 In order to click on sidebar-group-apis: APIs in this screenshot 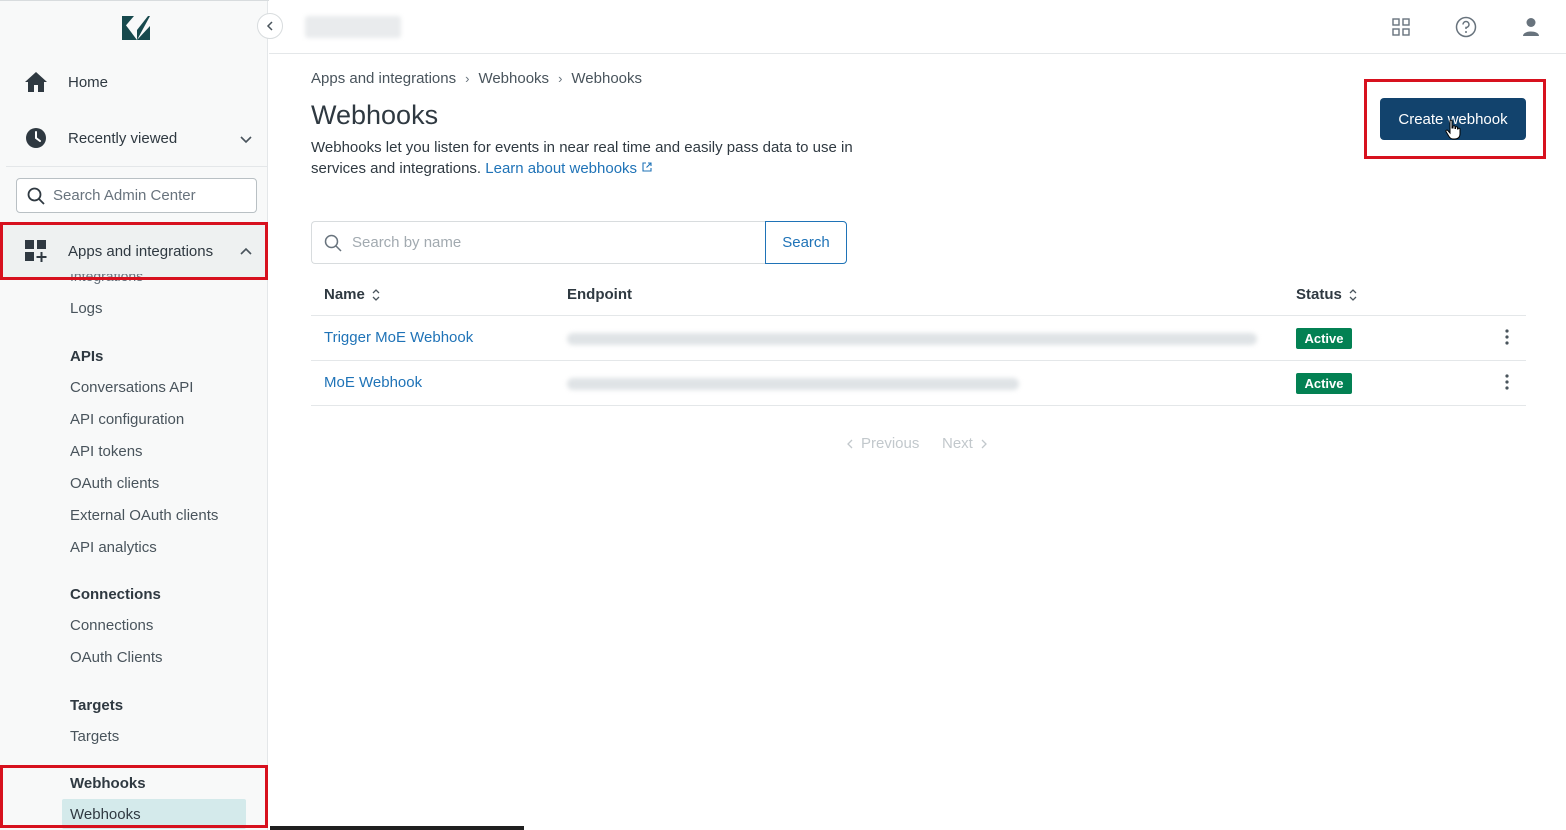, I will do `click(87, 356)`.